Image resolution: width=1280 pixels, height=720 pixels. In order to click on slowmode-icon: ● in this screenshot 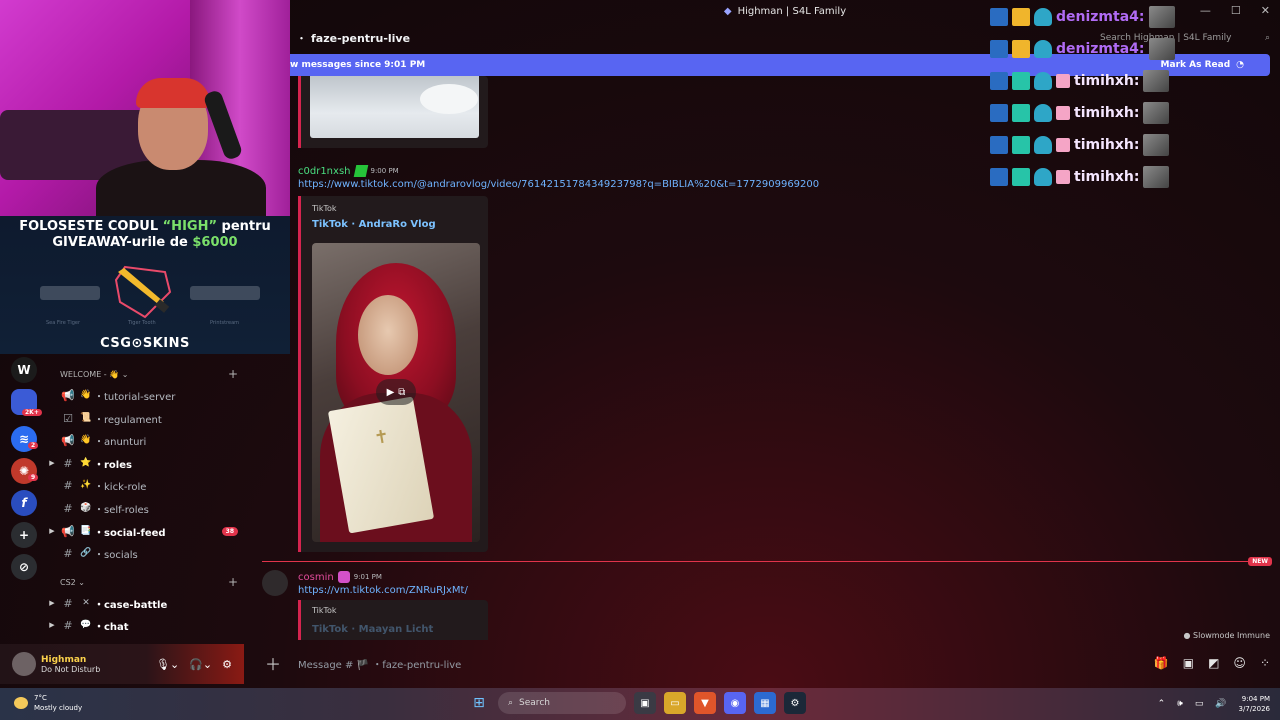, I will do `click(1187, 635)`.